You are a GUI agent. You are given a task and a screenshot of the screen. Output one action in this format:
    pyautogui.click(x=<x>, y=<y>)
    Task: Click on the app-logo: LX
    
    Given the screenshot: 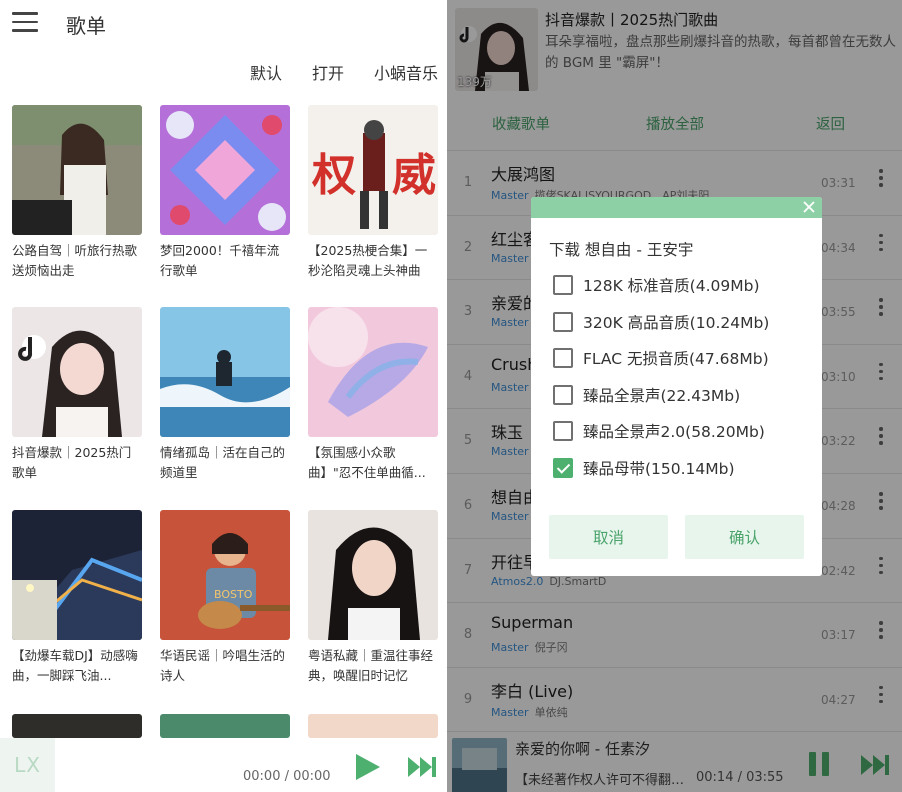 What is the action you would take?
    pyautogui.click(x=27, y=765)
    